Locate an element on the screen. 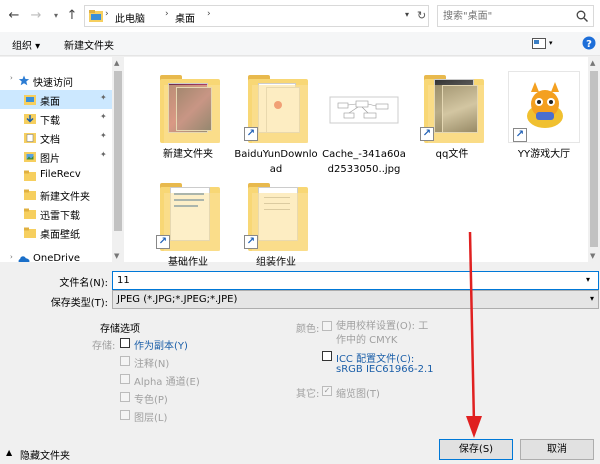 The image size is (600, 464). spot-color-label: 专色(P) is located at coordinates (151, 400).